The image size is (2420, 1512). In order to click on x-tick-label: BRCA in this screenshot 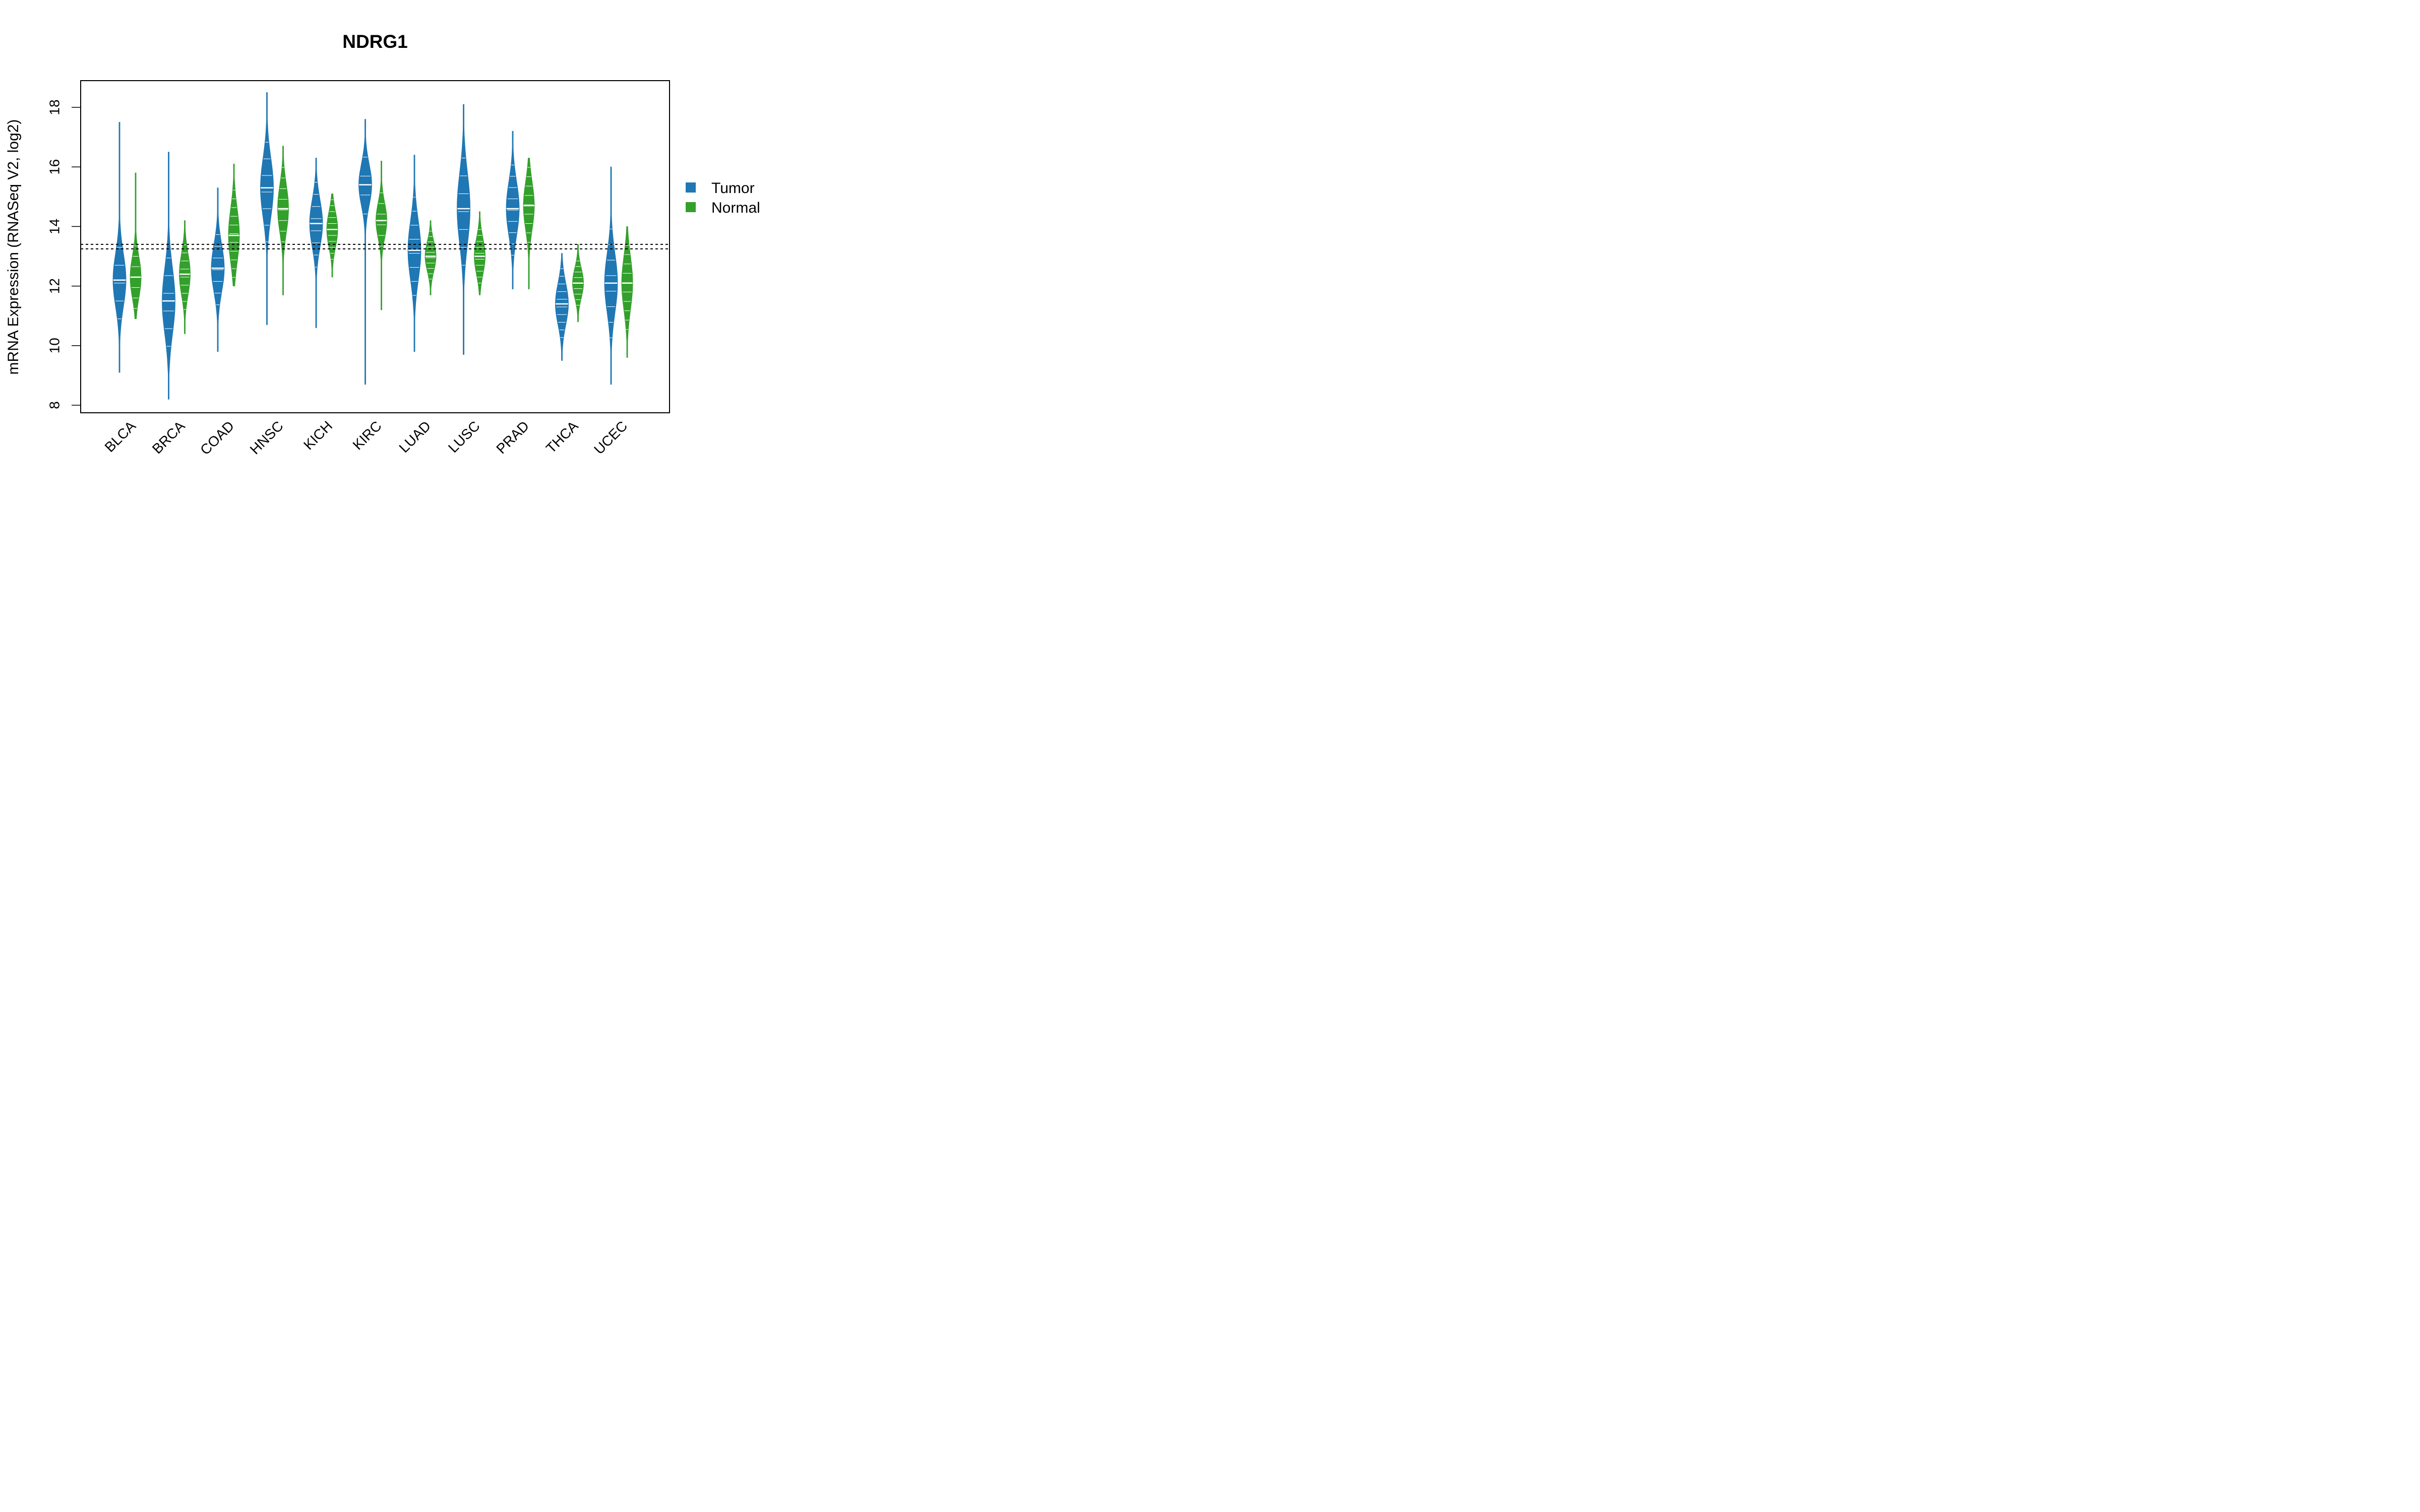, I will do `click(168, 437)`.